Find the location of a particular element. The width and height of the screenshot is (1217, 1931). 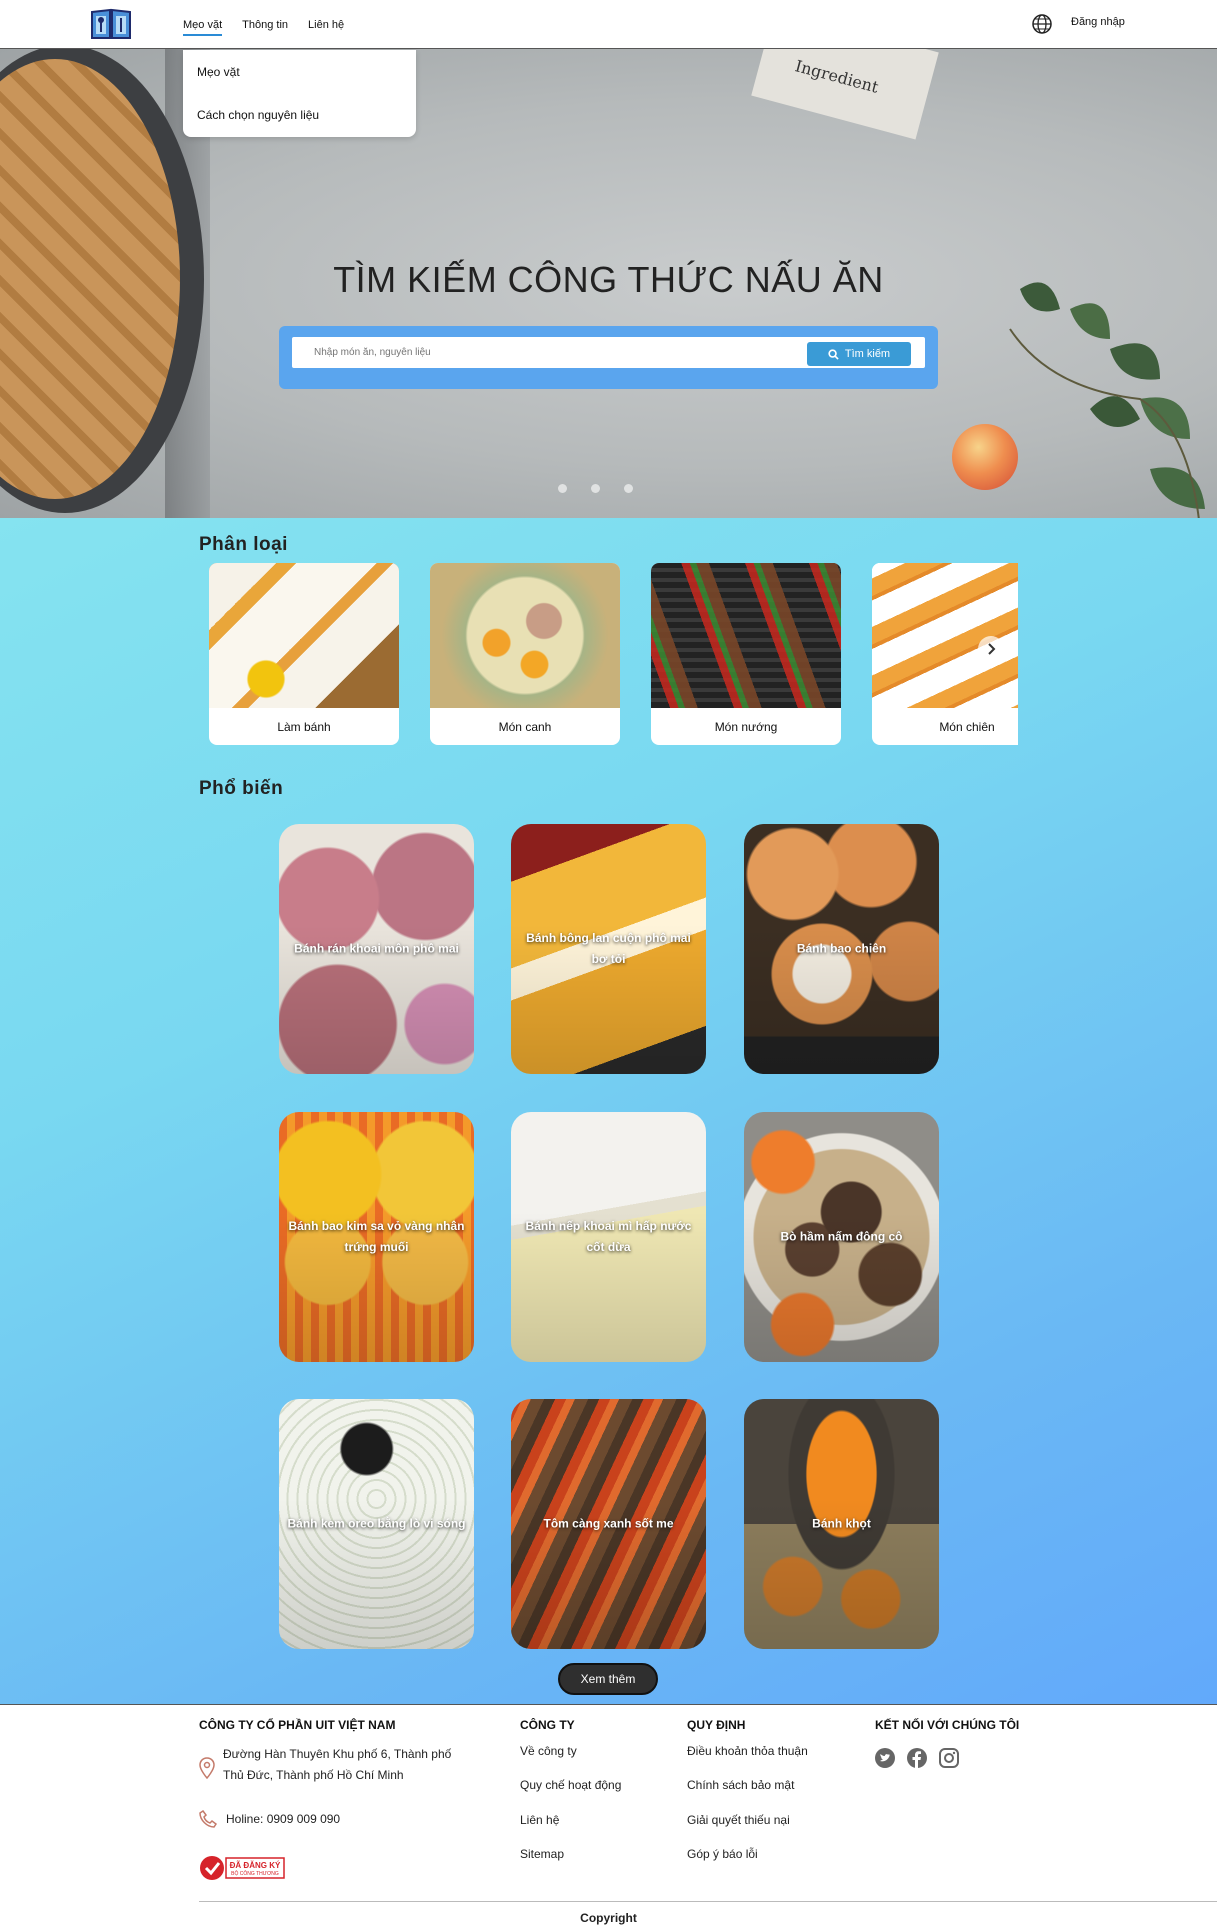

hero-apple-image is located at coordinates (985, 457).